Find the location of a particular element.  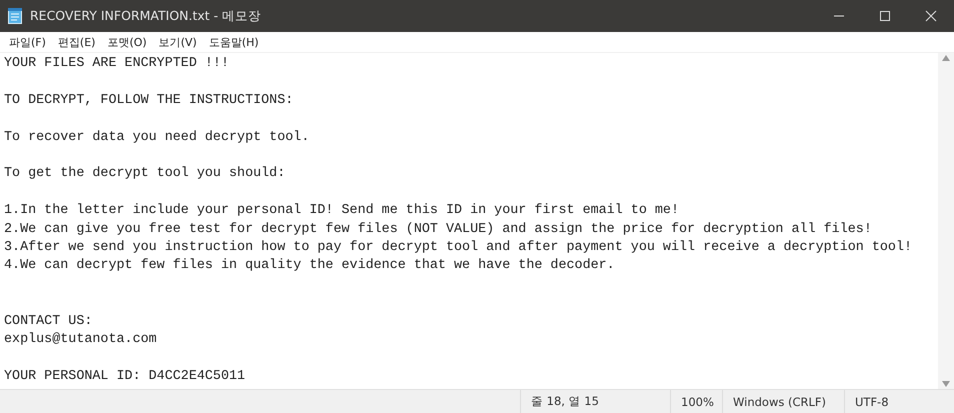

text-line: To recover data you need decrypt tool. is located at coordinates (157, 137).